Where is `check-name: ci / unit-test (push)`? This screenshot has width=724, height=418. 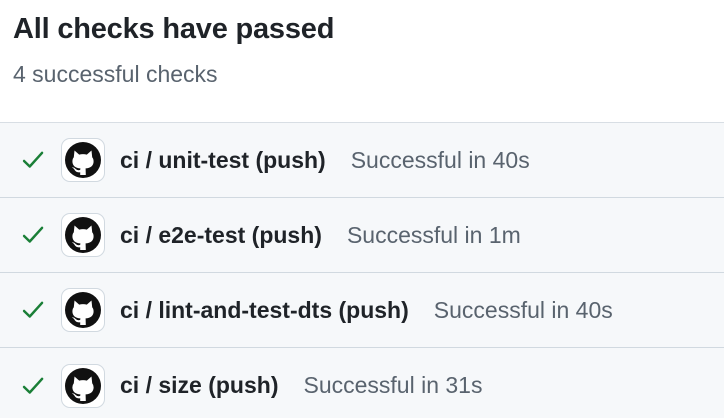
check-name: ci / unit-test (push) is located at coordinates (223, 160).